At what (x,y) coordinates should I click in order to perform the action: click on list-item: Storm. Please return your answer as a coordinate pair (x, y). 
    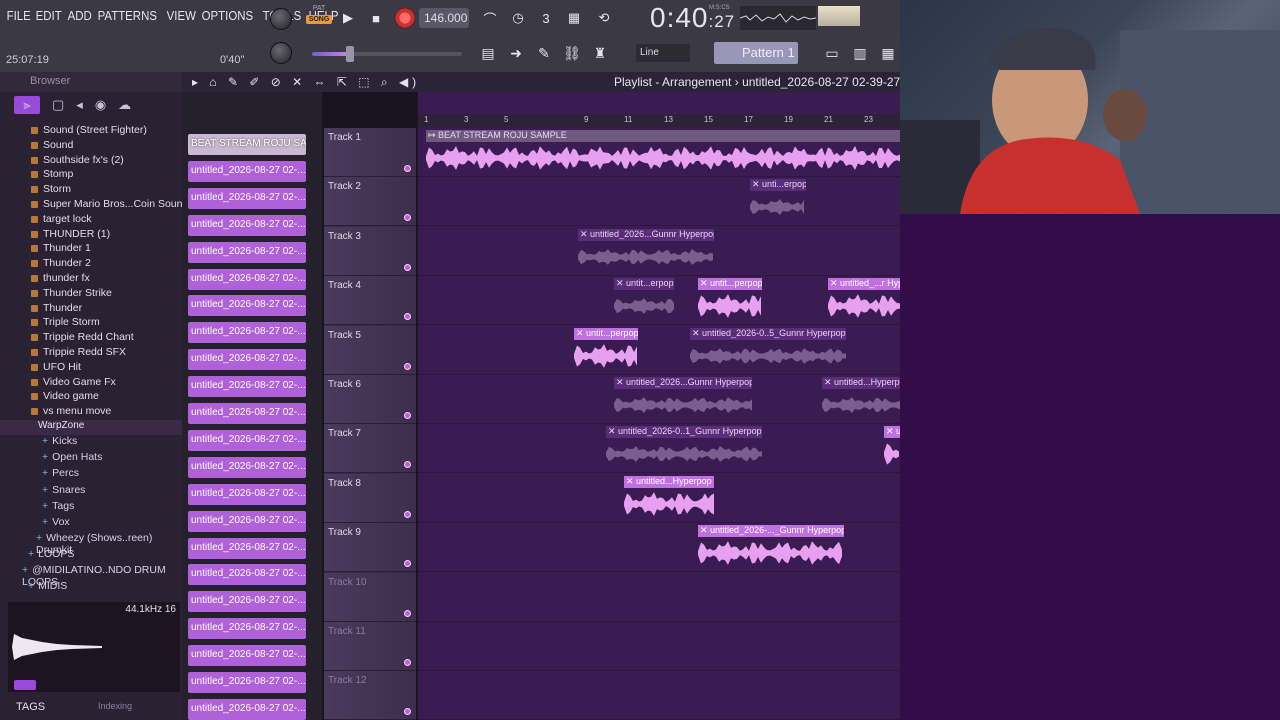
    Looking at the image, I should click on (91, 190).